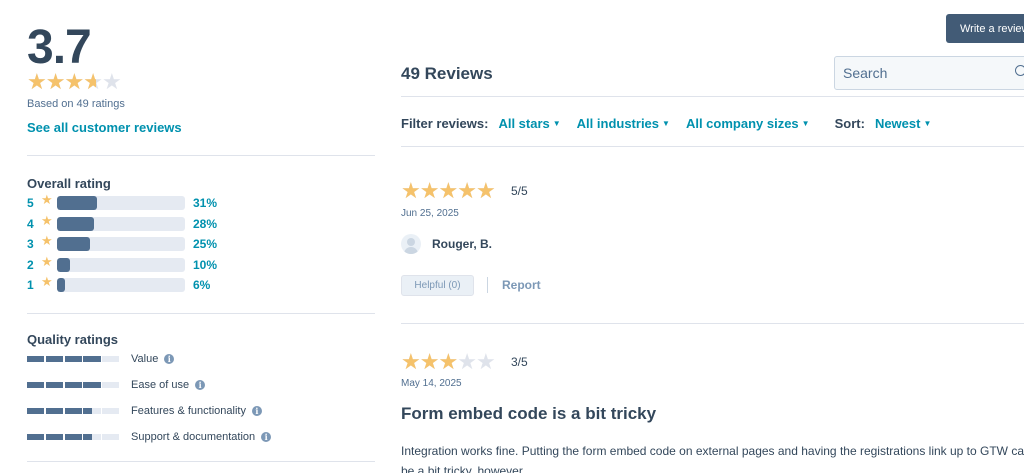 Image resolution: width=1024 pixels, height=473 pixels. I want to click on rating-row-4: 4 ★ 28%, so click(122, 222).